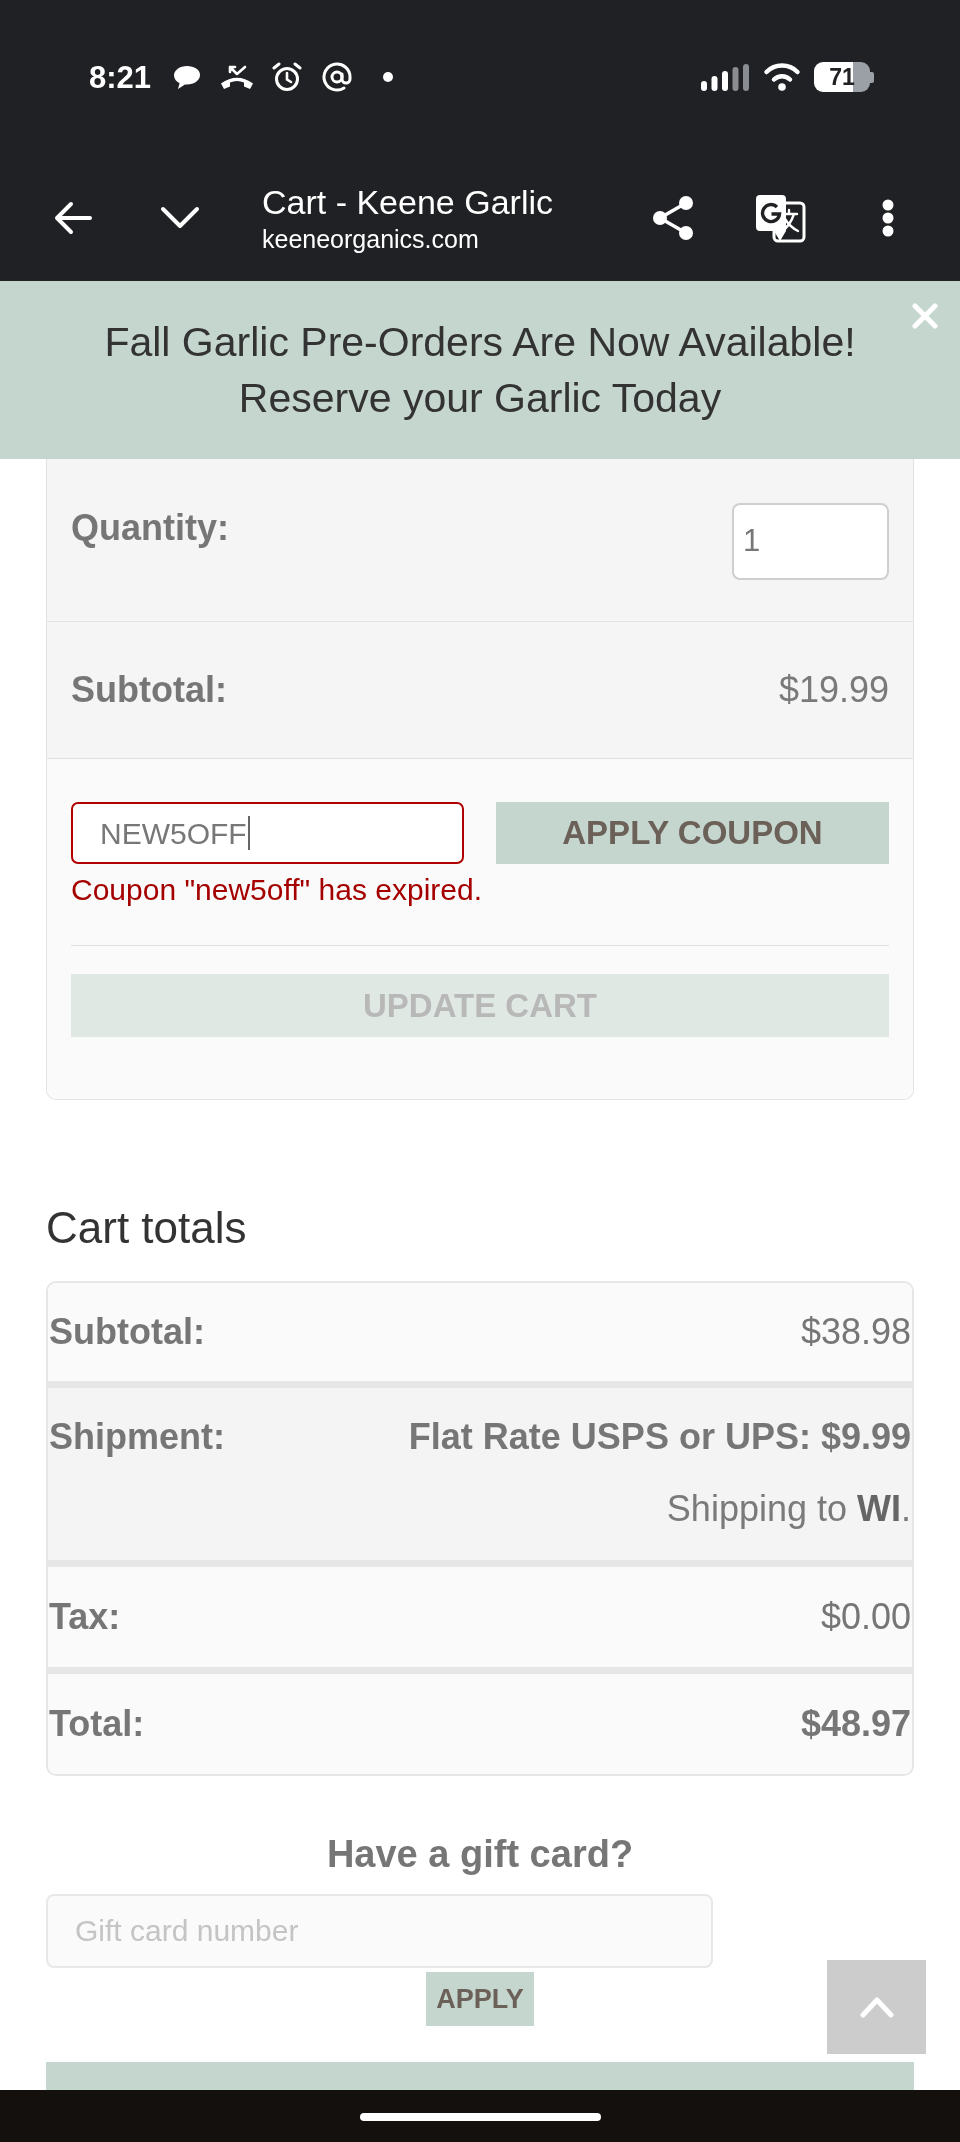 The width and height of the screenshot is (960, 2142). What do you see at coordinates (833, 690) in the screenshot?
I see `subtotal-value: $19.99` at bounding box center [833, 690].